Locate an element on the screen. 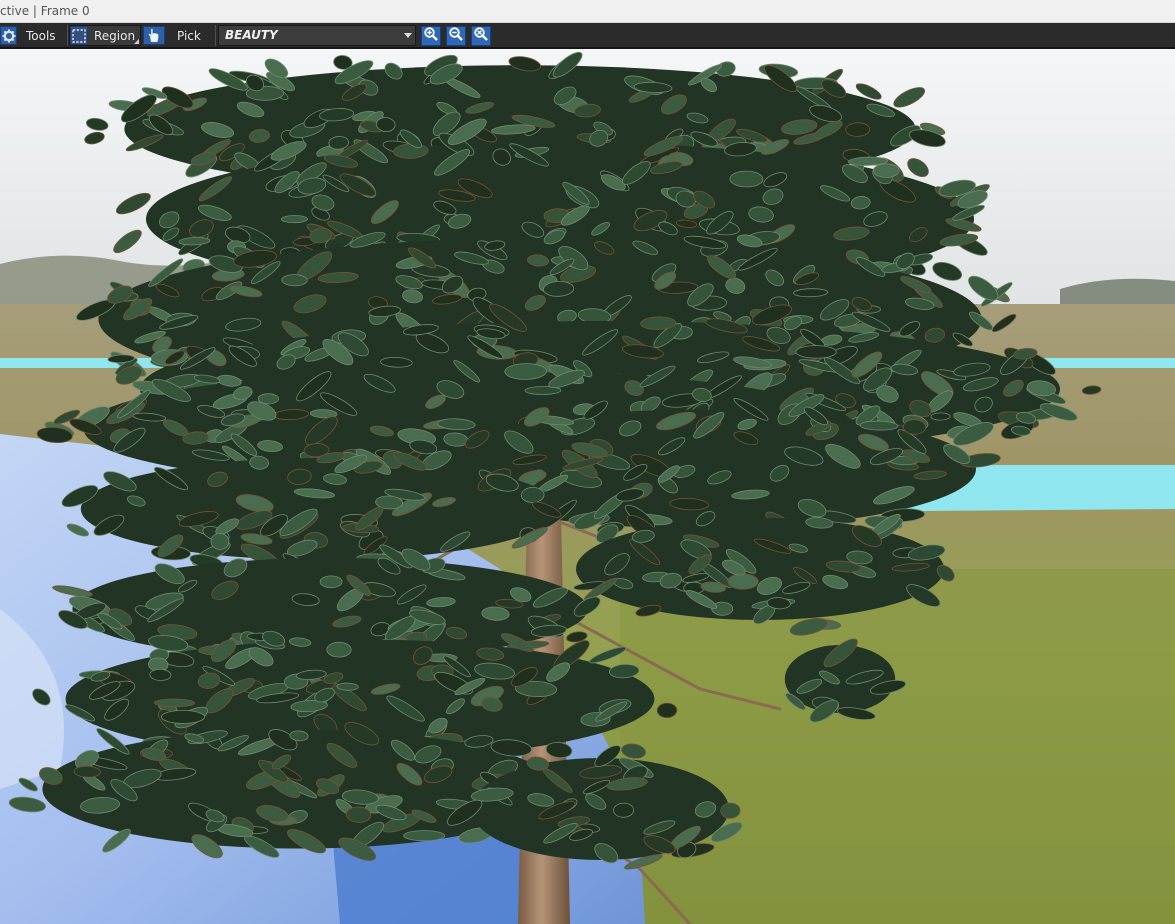 This screenshot has width=1175, height=924. zoom-in-button is located at coordinates (431, 36).